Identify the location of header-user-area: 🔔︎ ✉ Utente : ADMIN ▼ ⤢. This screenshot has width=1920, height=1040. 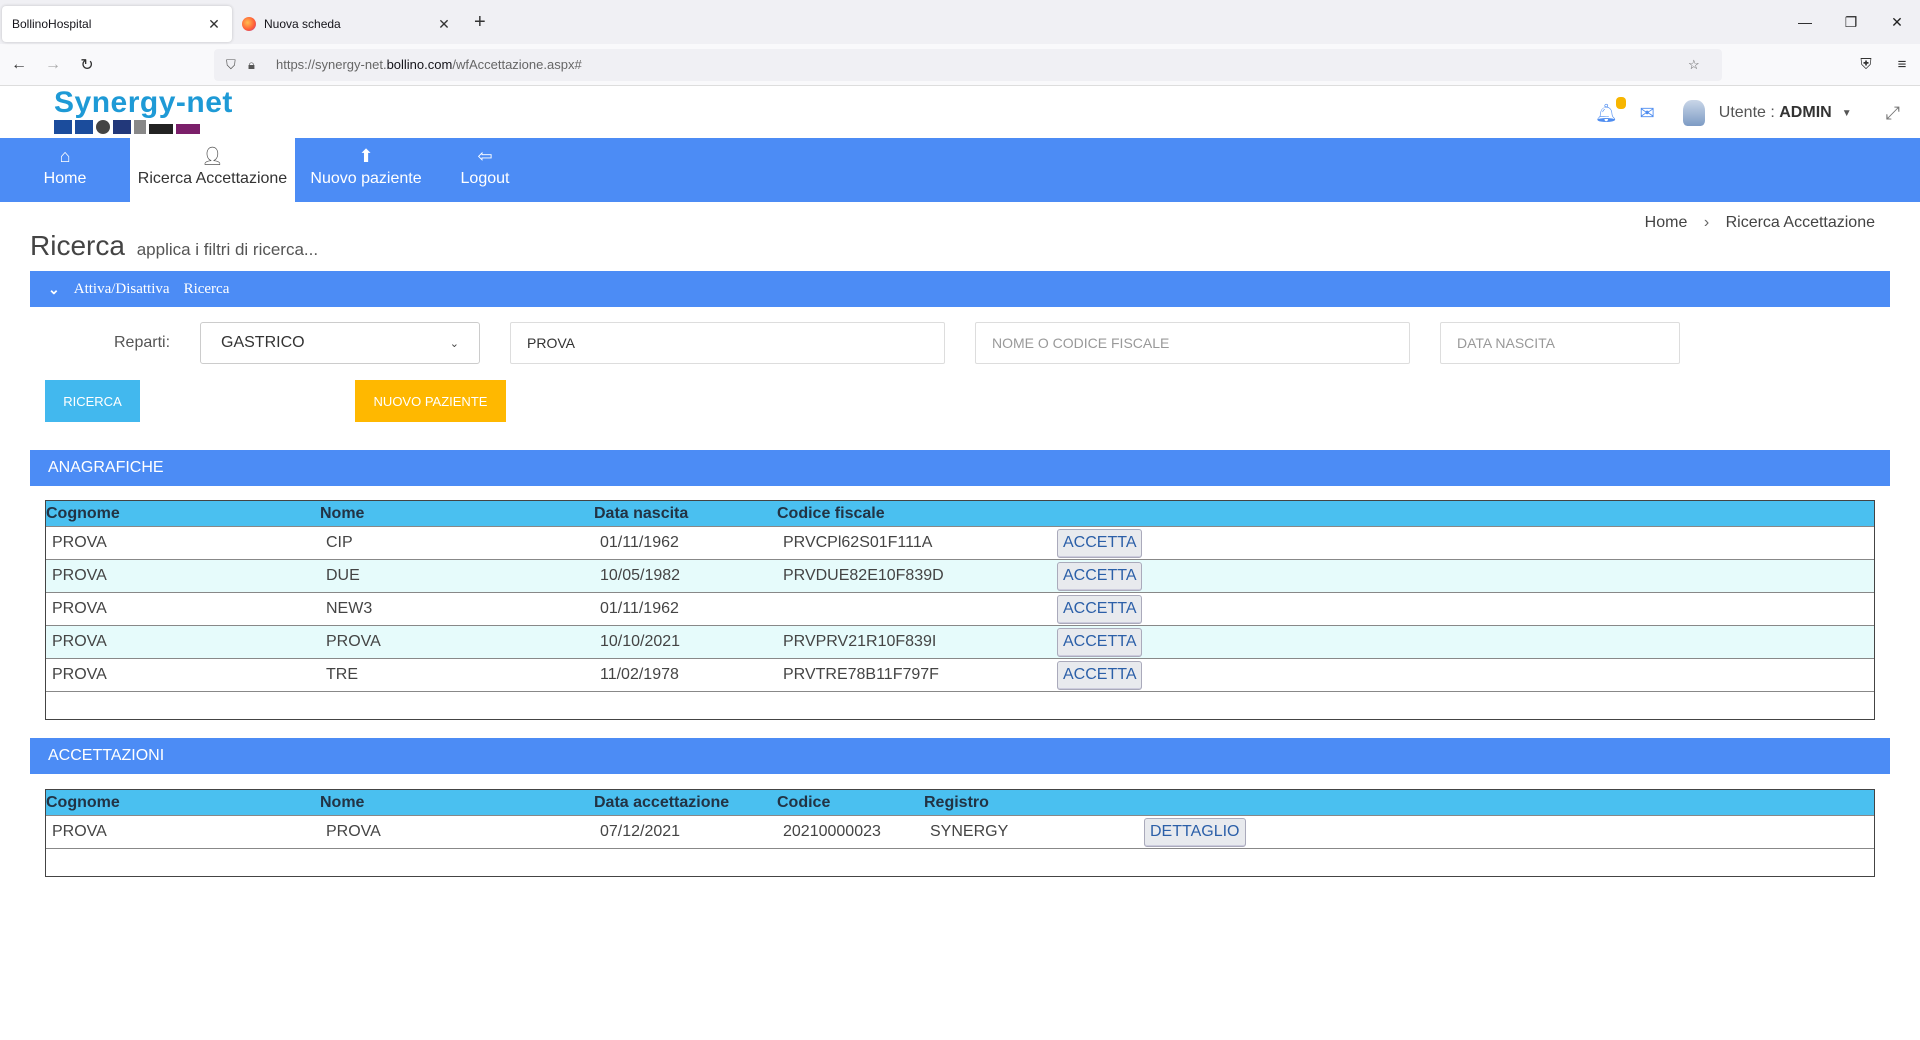
(1747, 111).